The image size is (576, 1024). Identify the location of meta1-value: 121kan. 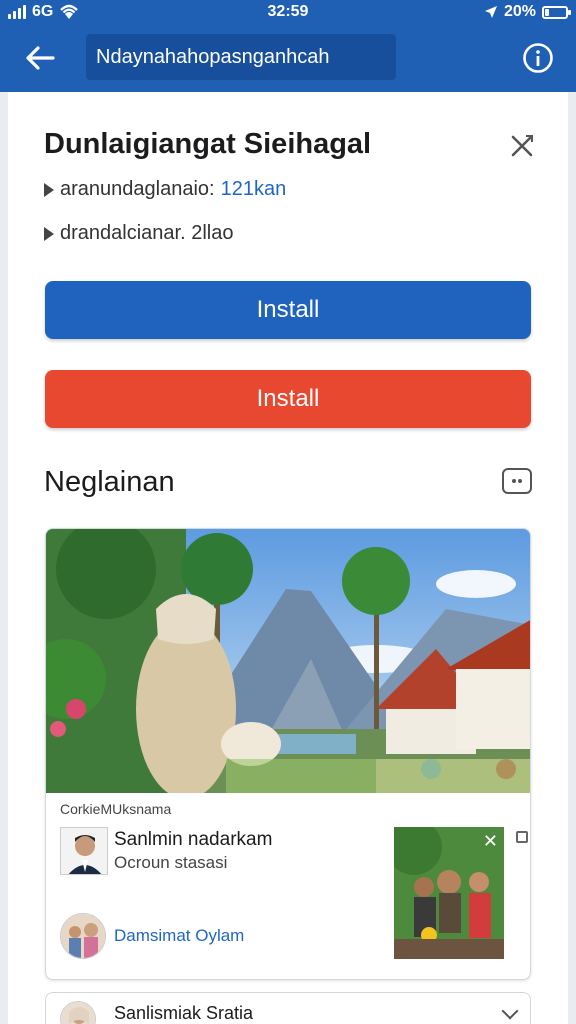
(254, 189).